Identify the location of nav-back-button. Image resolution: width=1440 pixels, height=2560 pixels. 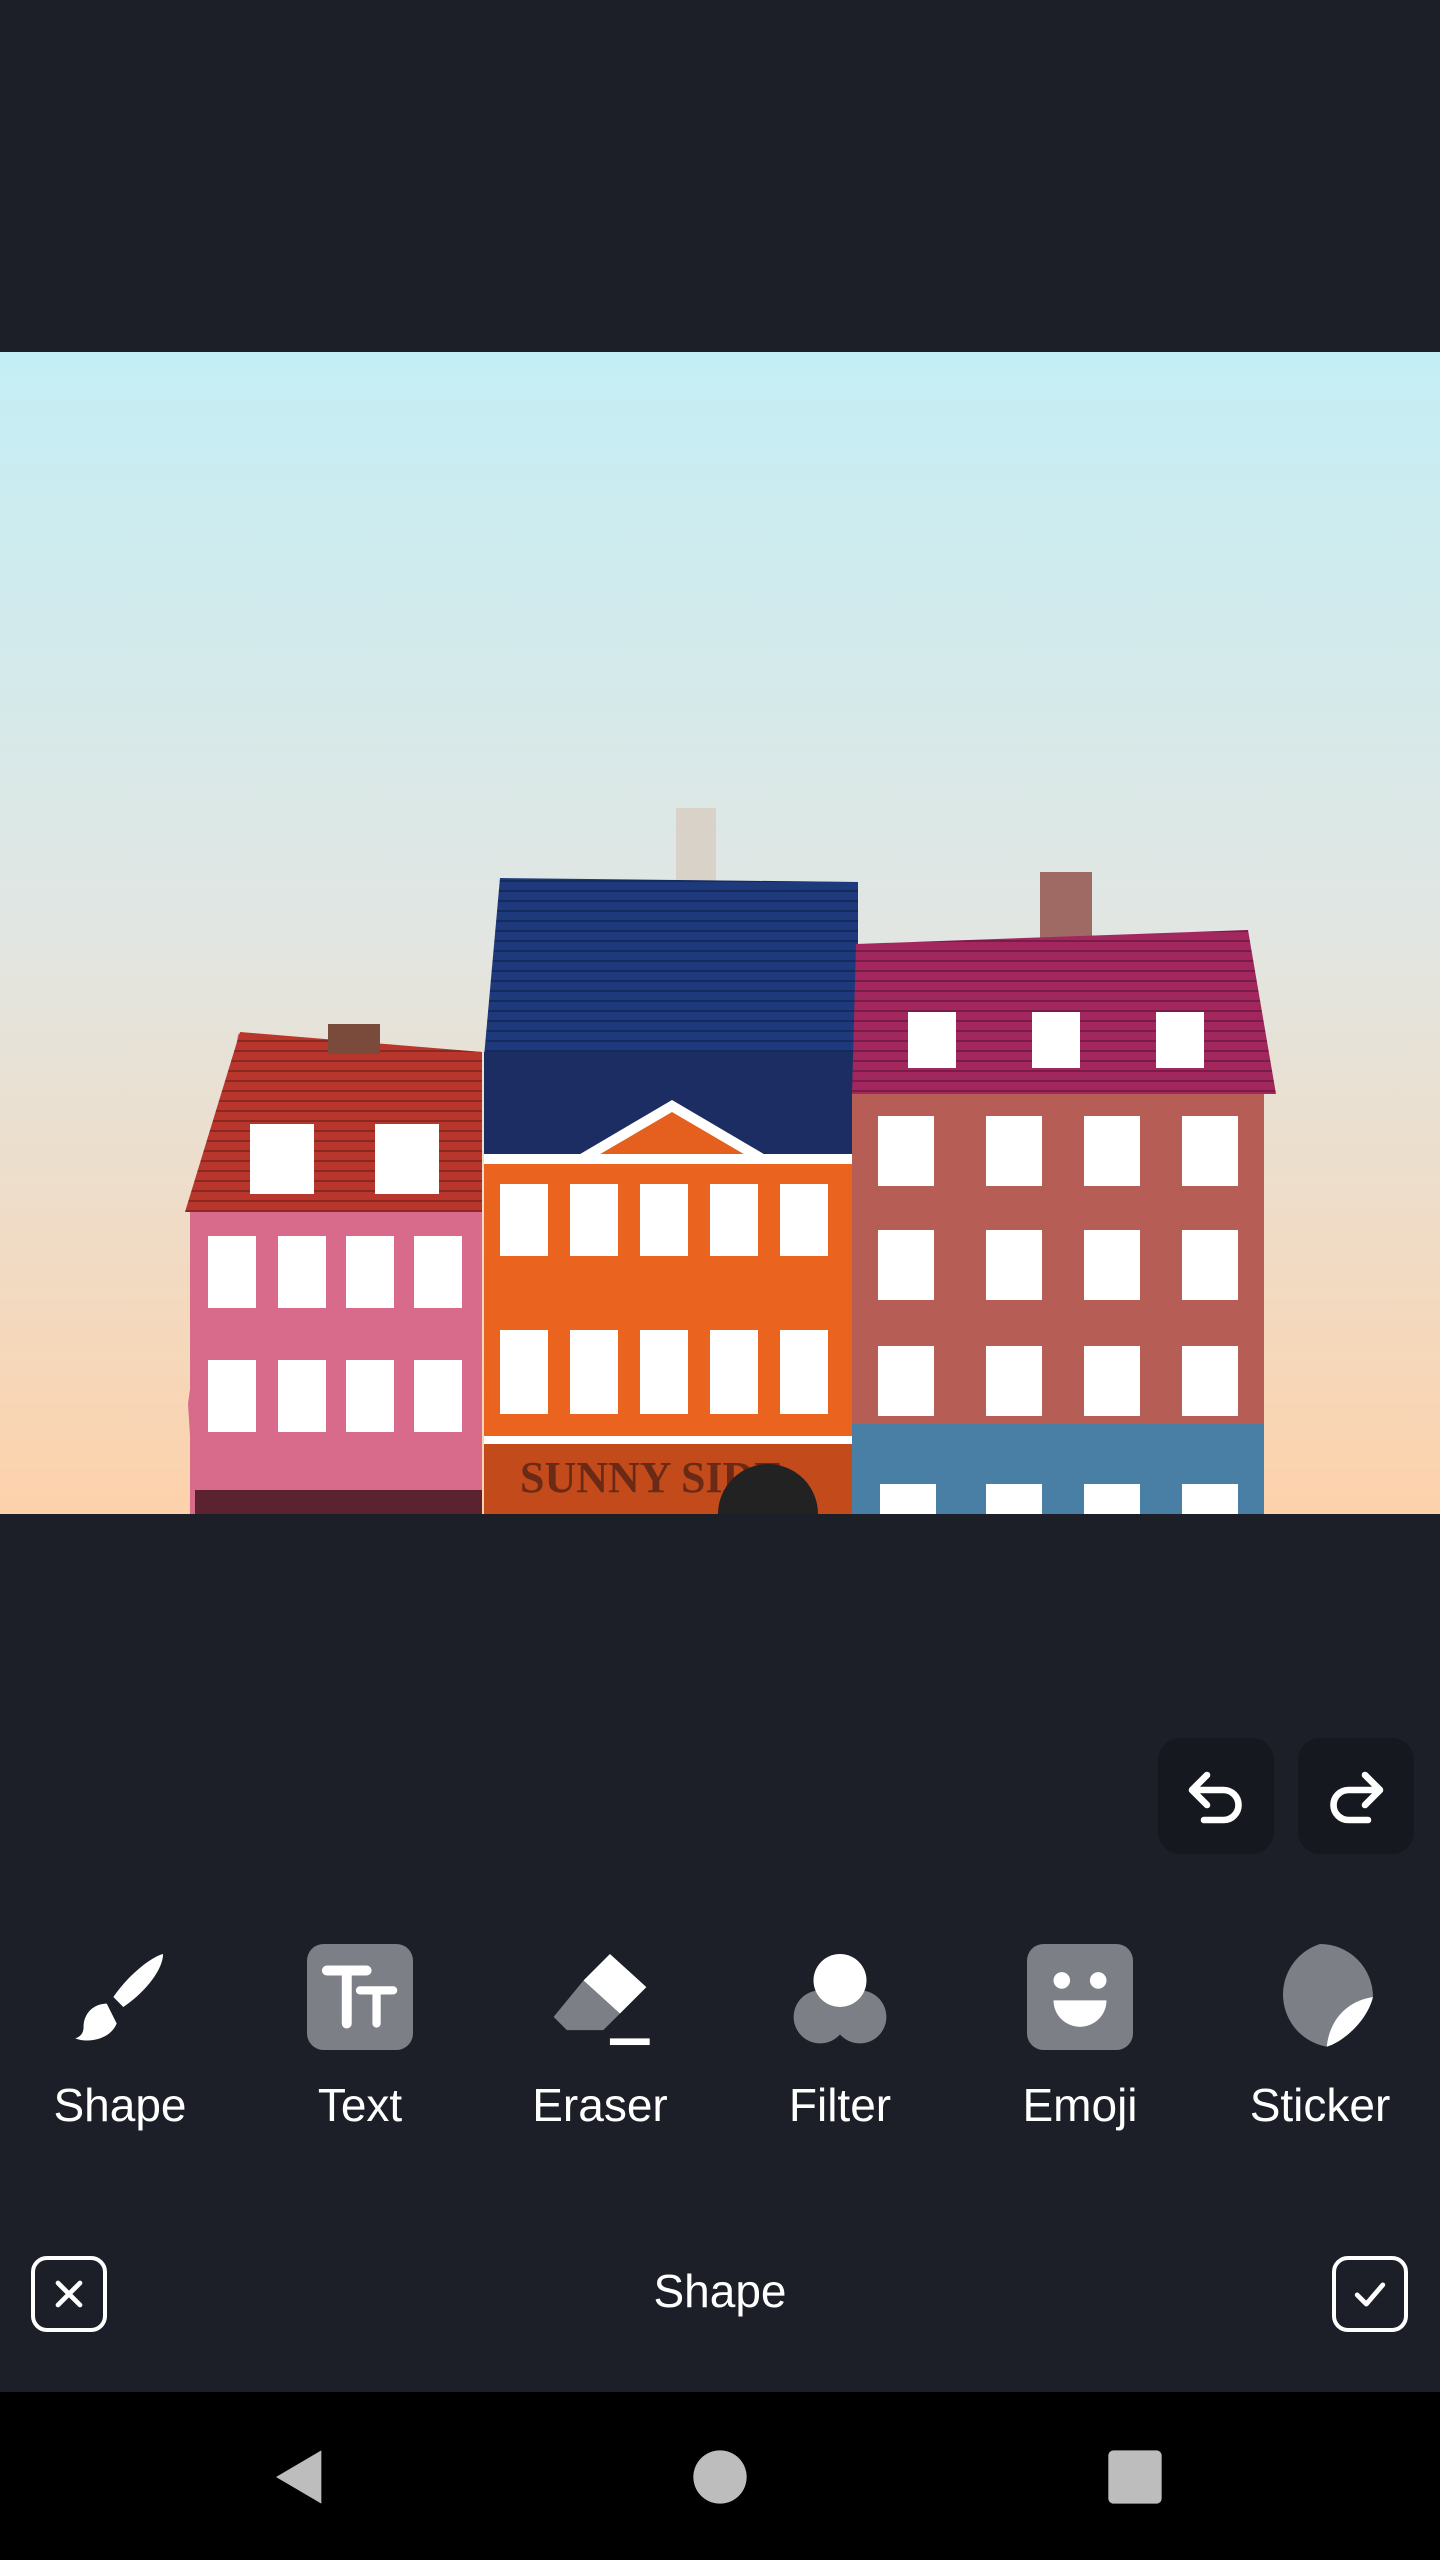
(300, 2477).